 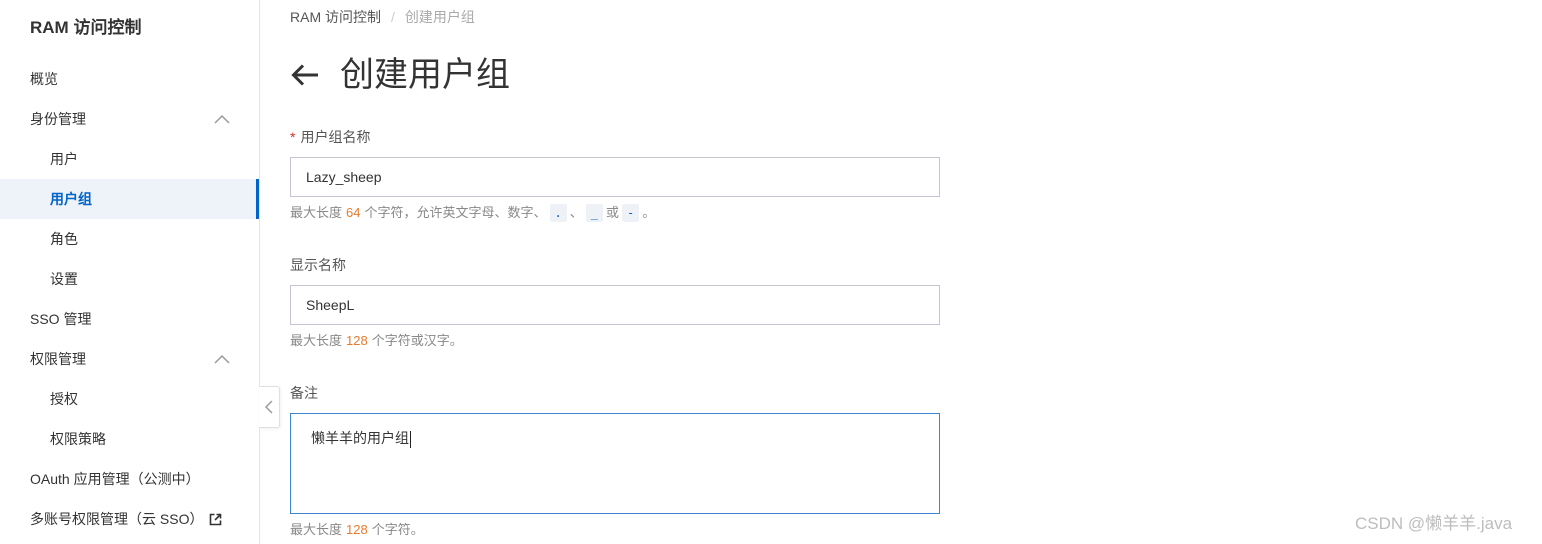 What do you see at coordinates (129, 159) in the screenshot?
I see `sidebar-item-users: 用户` at bounding box center [129, 159].